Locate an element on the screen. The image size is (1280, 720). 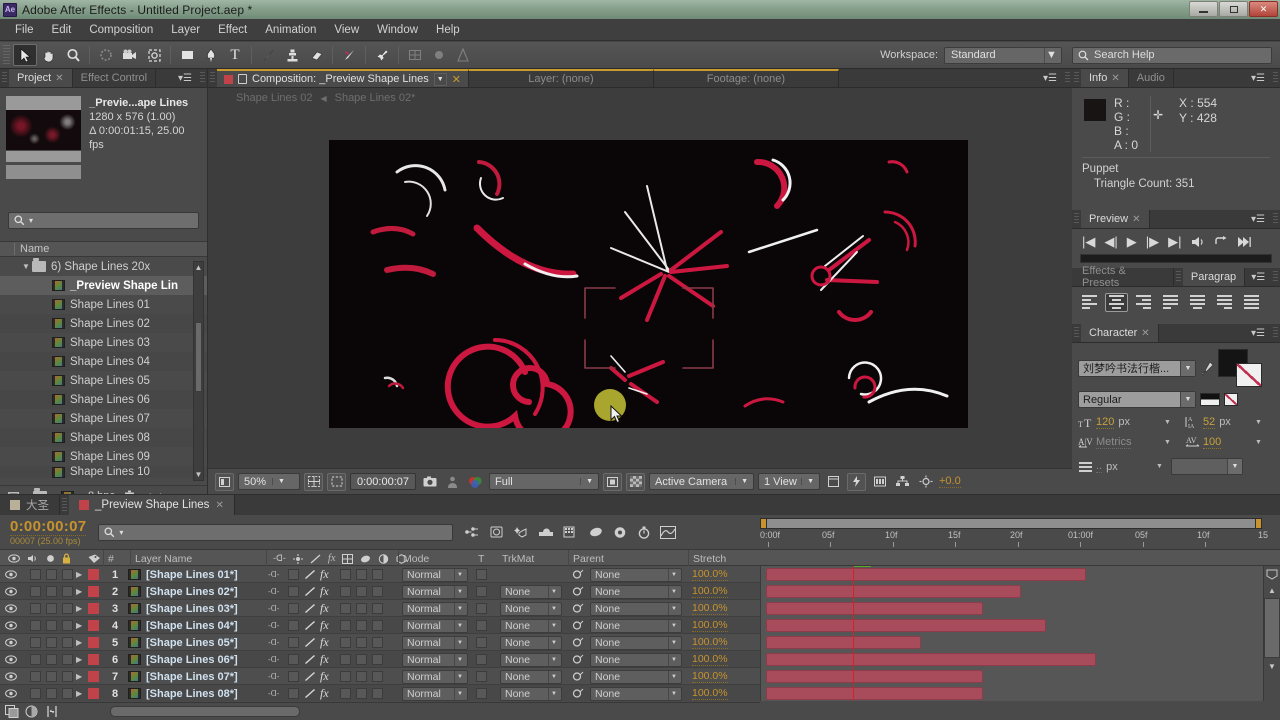
menu-effect: Effect is located at coordinates (232, 30).